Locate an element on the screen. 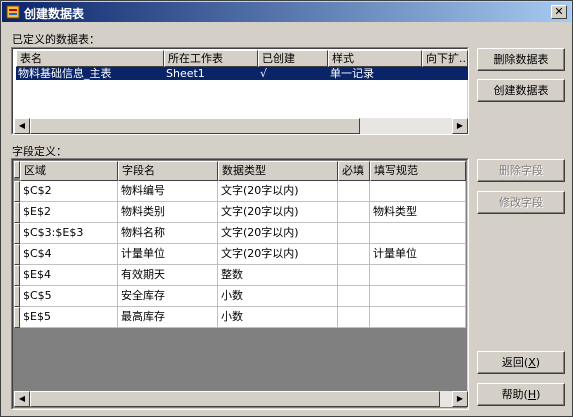 The width and height of the screenshot is (573, 417). grid-cell: 物料编号 is located at coordinates (168, 191).